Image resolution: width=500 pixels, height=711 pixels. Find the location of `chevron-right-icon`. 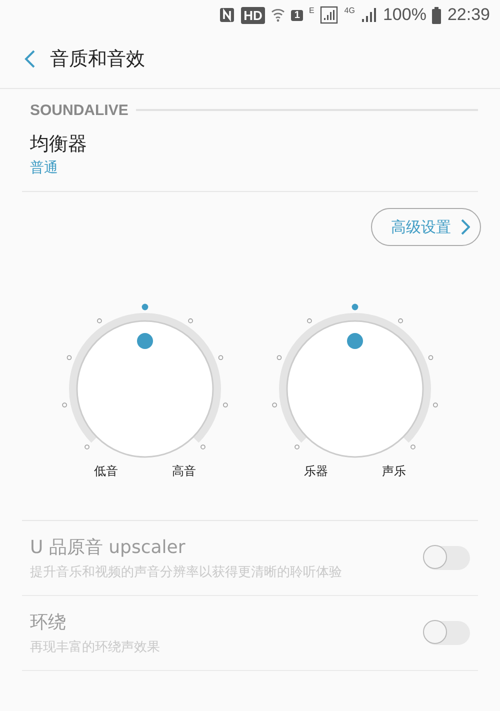

chevron-right-icon is located at coordinates (465, 227).